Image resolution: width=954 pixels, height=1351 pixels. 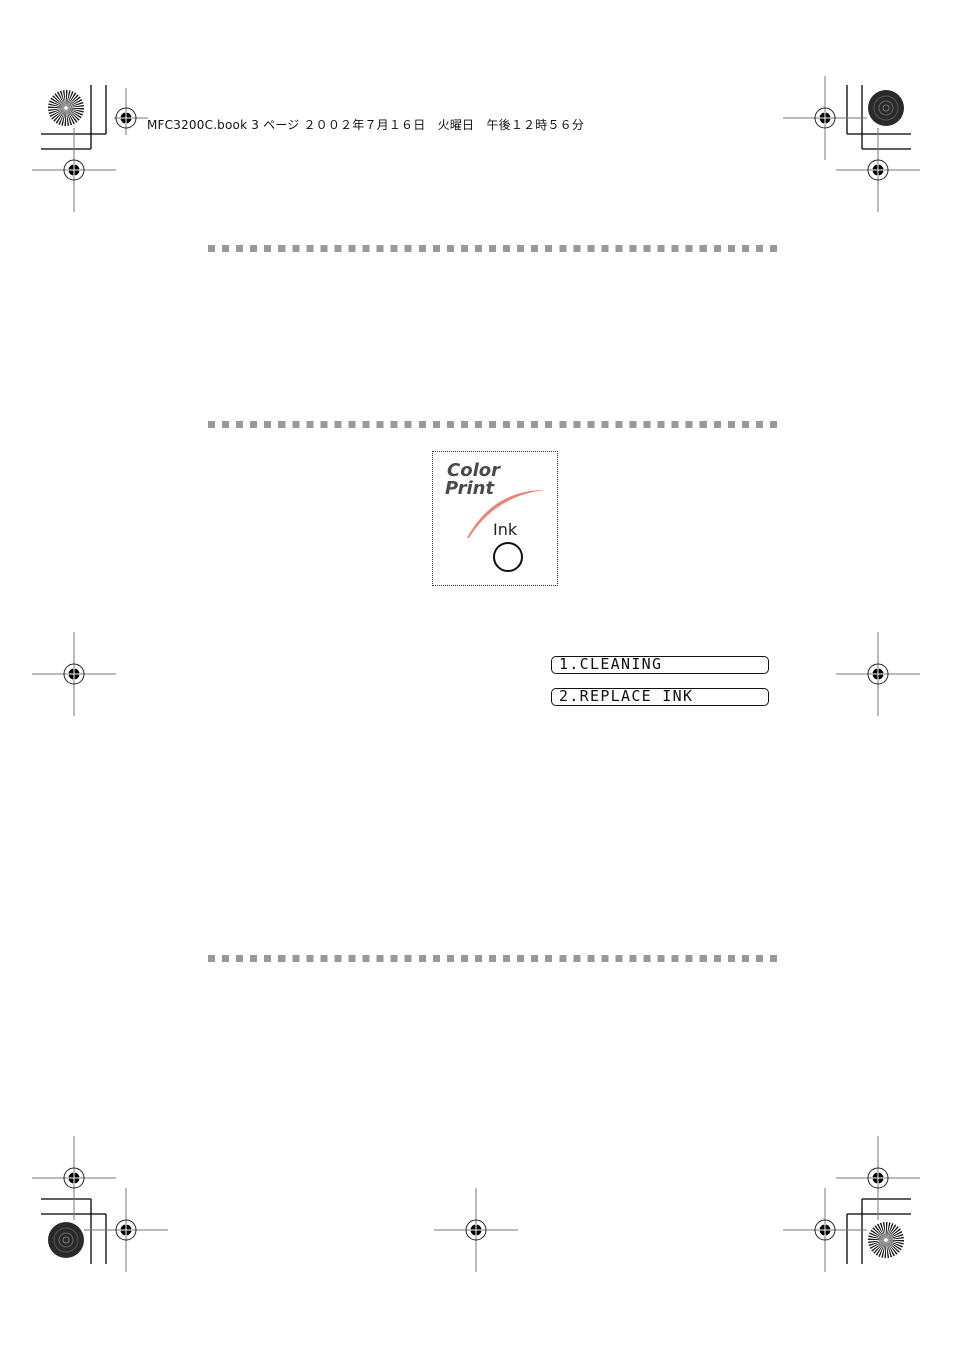 I want to click on ink-key-panel: Color Print Ink, so click(x=495, y=518).